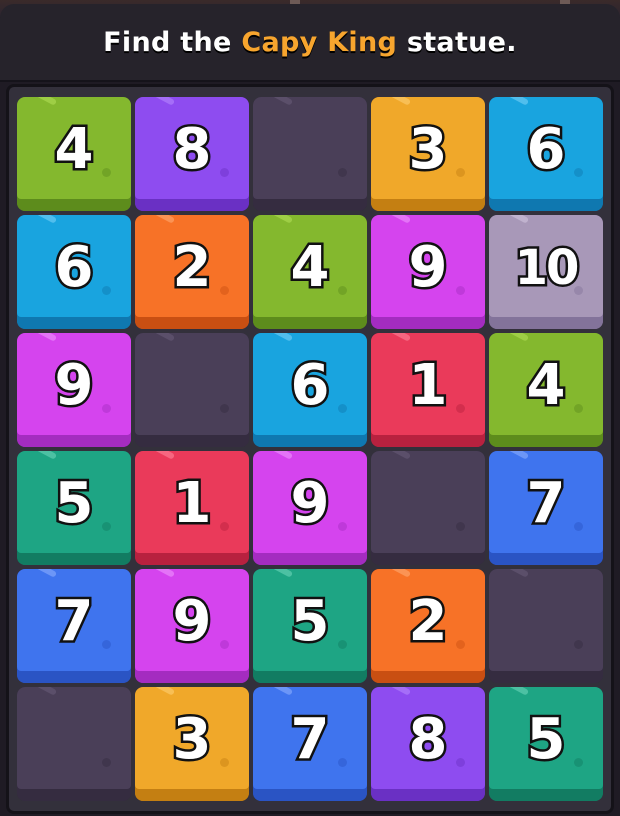 This screenshot has width=620, height=816. Describe the element at coordinates (457, 42) in the screenshot. I see `objective-suffix: statue.` at that location.